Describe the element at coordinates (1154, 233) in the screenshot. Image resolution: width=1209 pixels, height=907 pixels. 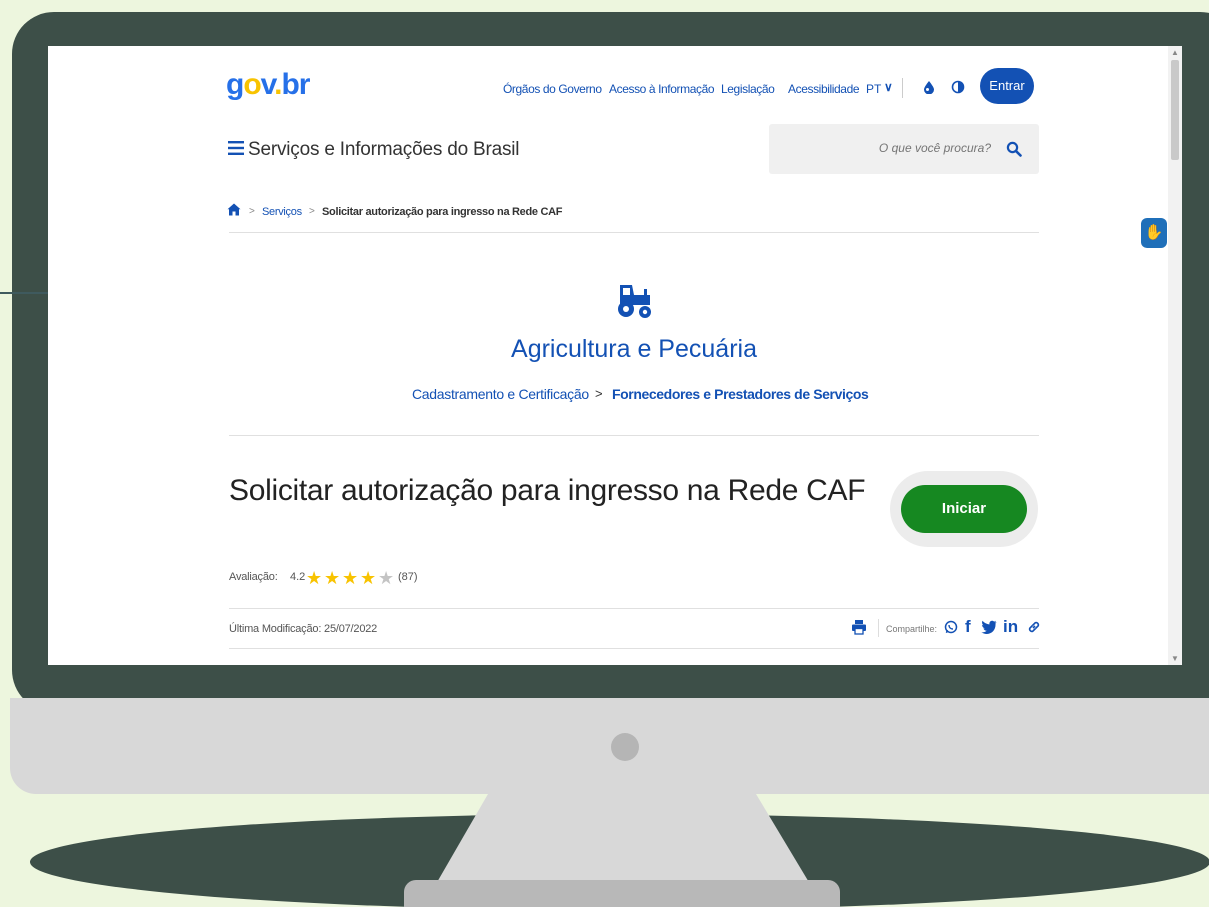
I see `vlibras-sign-language-icon: ✋` at that location.